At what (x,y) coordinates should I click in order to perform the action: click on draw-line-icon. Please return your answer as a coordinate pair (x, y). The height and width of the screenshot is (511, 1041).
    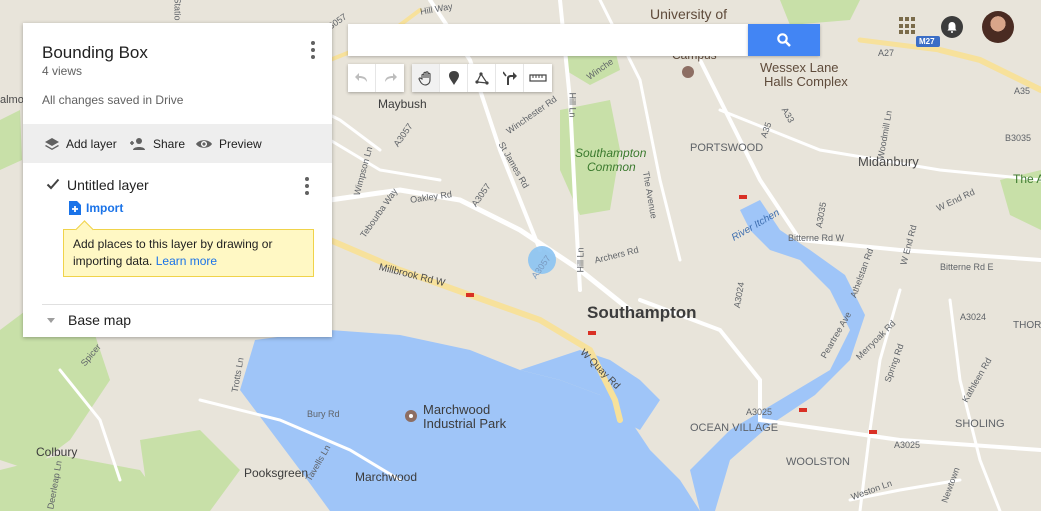
    Looking at the image, I should click on (481, 78).